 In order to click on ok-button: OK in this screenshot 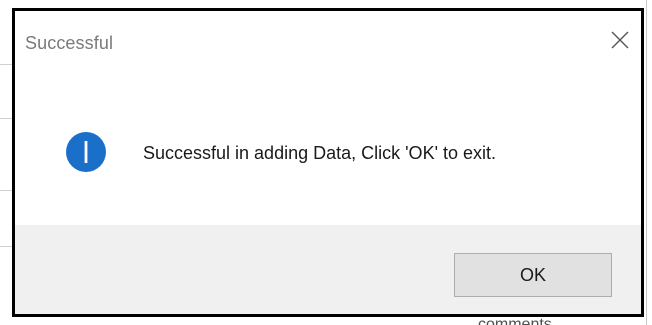, I will do `click(533, 275)`.